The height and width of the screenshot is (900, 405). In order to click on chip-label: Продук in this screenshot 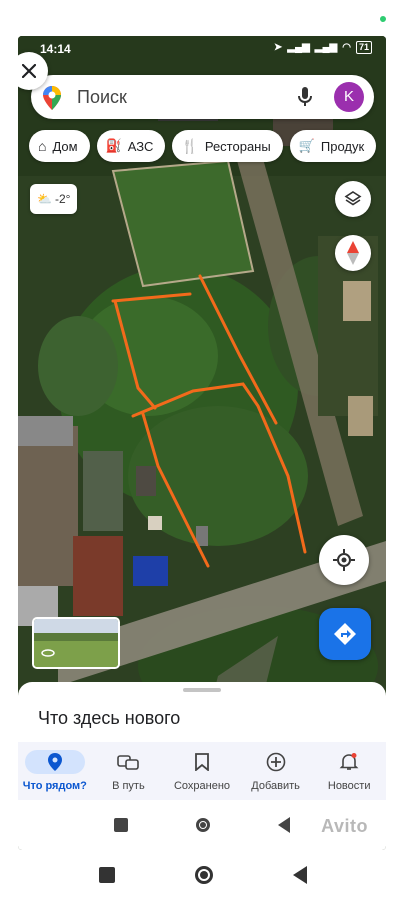, I will do `click(342, 146)`.